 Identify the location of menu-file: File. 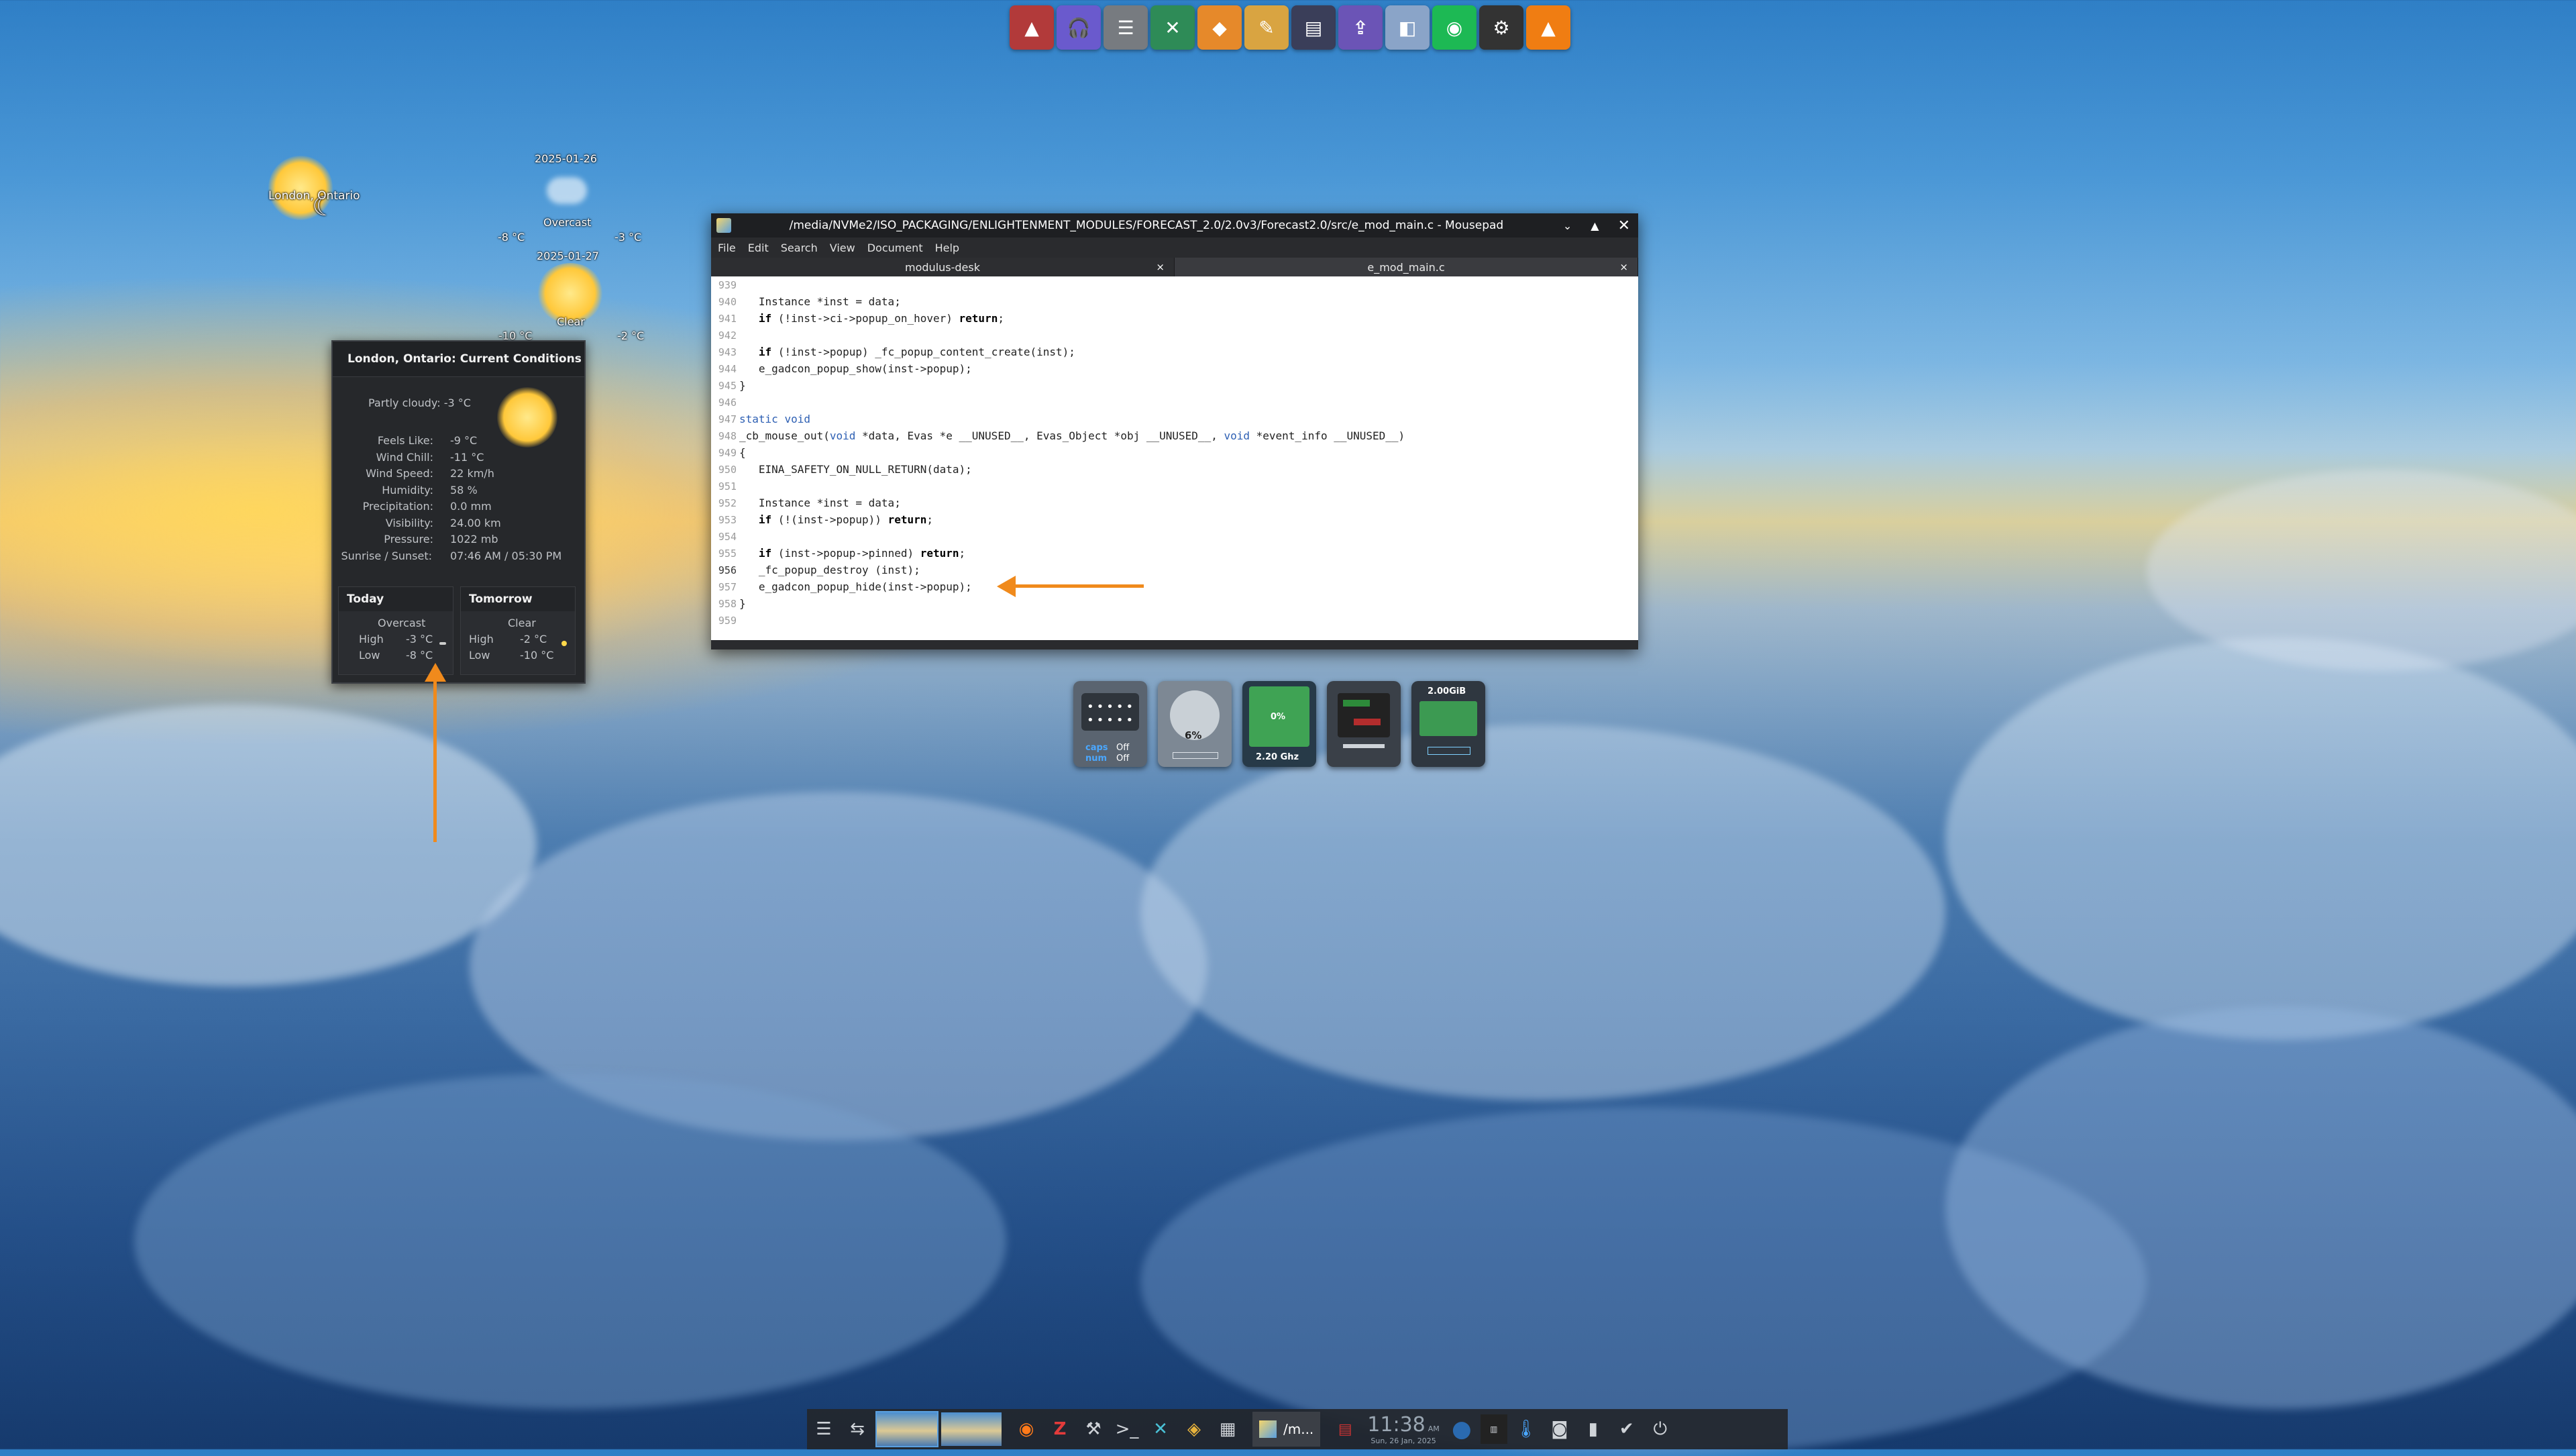
(727, 248).